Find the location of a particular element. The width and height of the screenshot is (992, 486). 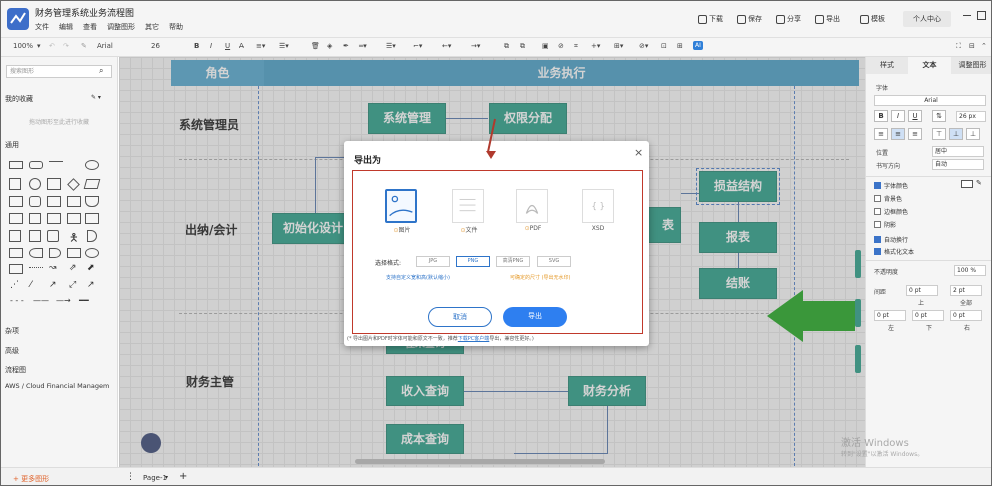

hline-dashed-icon: - - - is located at coordinates (17, 300).